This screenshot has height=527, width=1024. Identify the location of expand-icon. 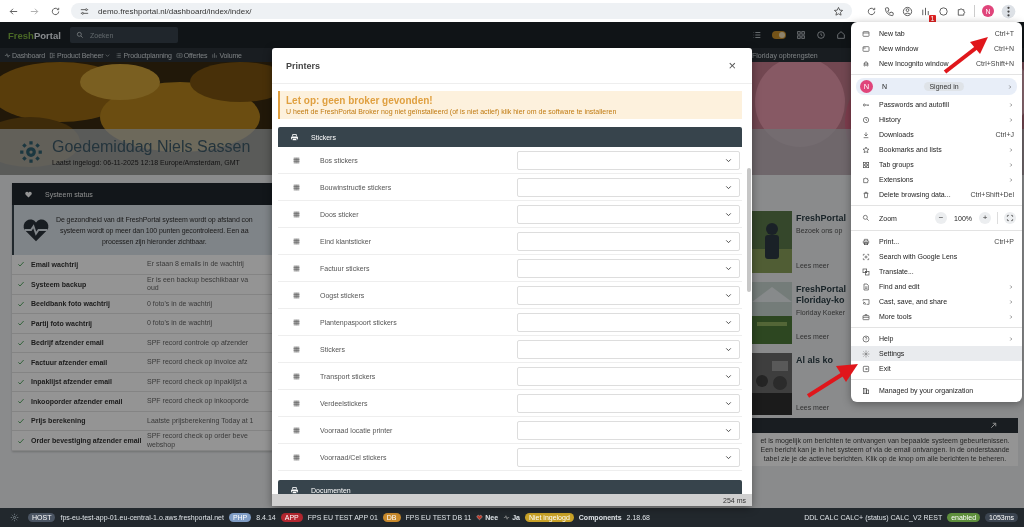
(993, 425).